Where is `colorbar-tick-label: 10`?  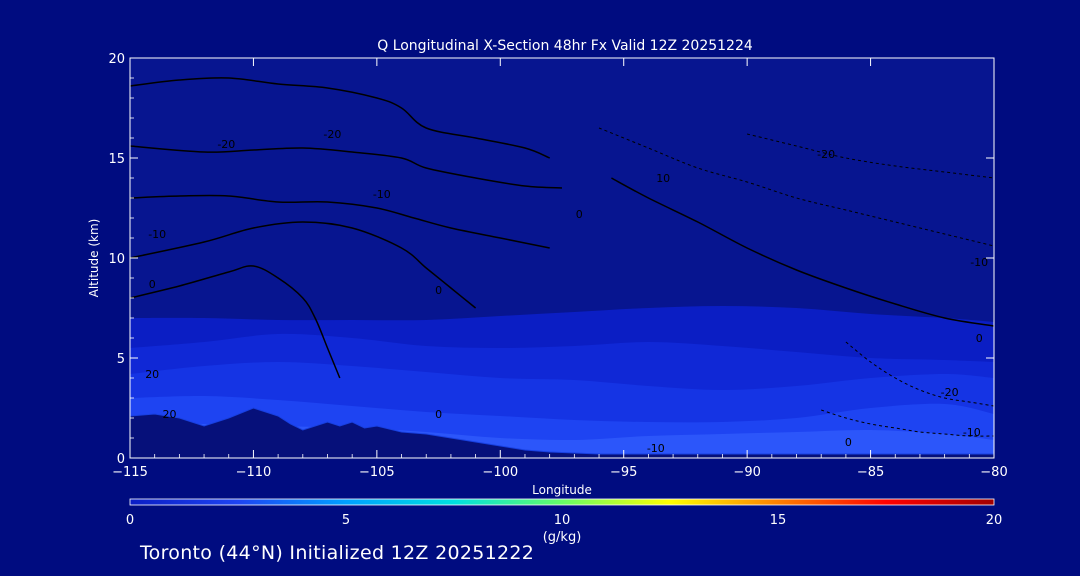 colorbar-tick-label: 10 is located at coordinates (562, 520).